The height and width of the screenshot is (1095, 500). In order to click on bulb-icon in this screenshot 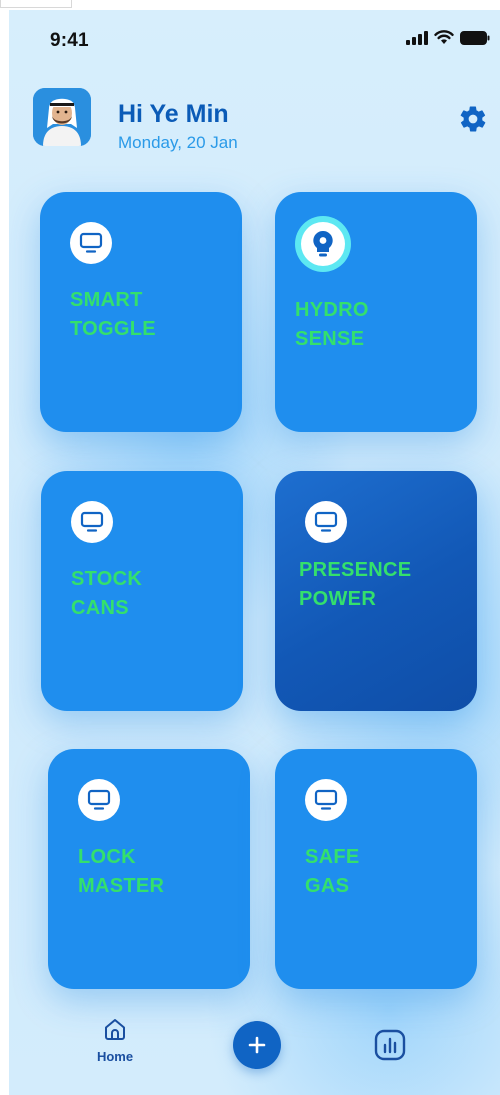, I will do `click(323, 243)`.